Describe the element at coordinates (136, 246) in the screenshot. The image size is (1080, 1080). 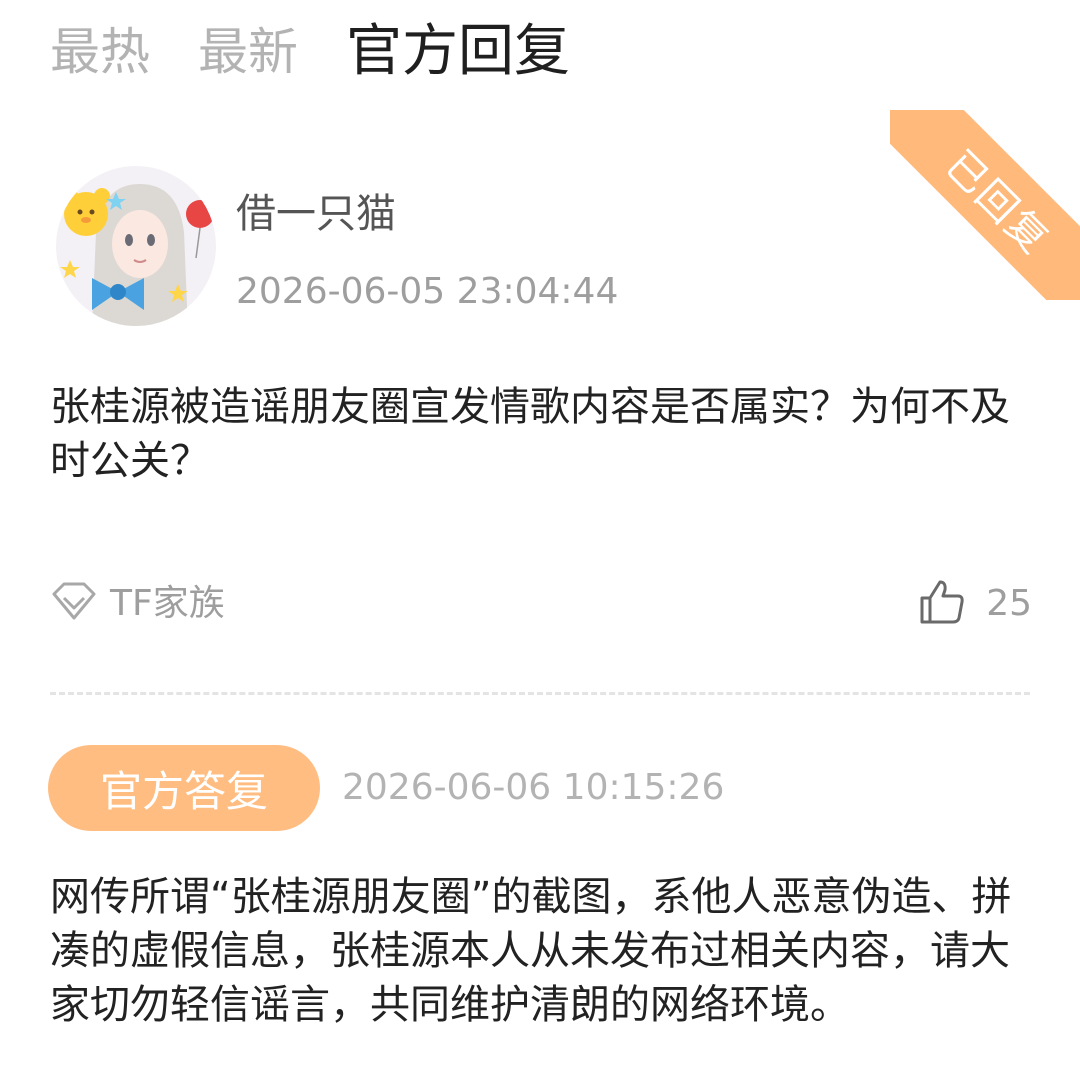
I see `avatar` at that location.